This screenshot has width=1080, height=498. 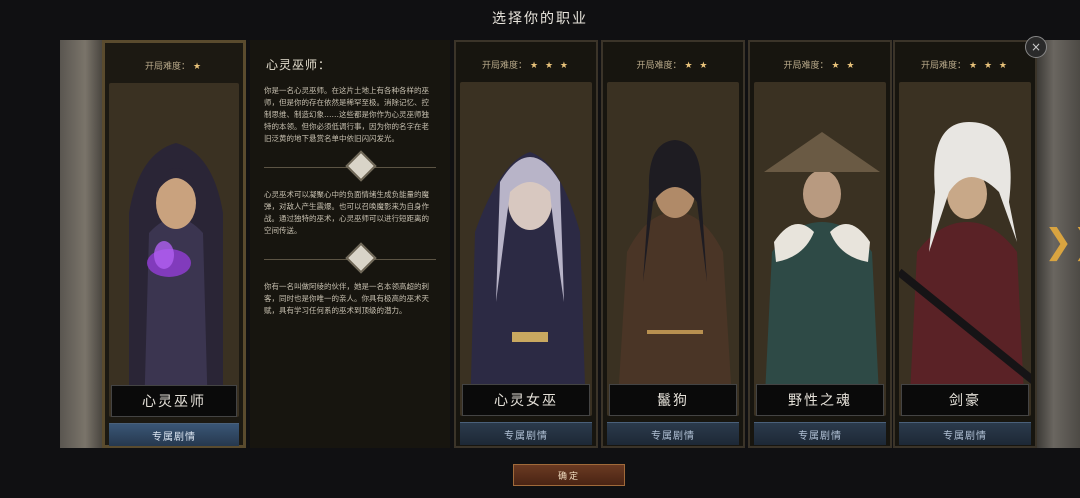 What do you see at coordinates (198, 67) in the screenshot?
I see `difficulty-stars: ★` at bounding box center [198, 67].